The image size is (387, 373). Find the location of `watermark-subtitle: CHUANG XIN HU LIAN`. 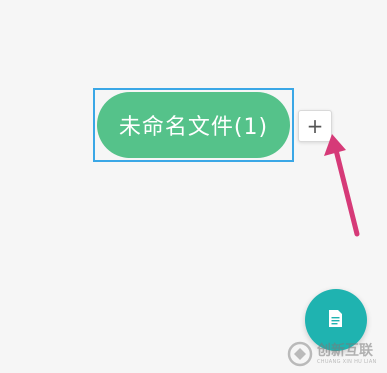

watermark-subtitle: CHUANG XIN HU LIAN is located at coordinates (347, 361).